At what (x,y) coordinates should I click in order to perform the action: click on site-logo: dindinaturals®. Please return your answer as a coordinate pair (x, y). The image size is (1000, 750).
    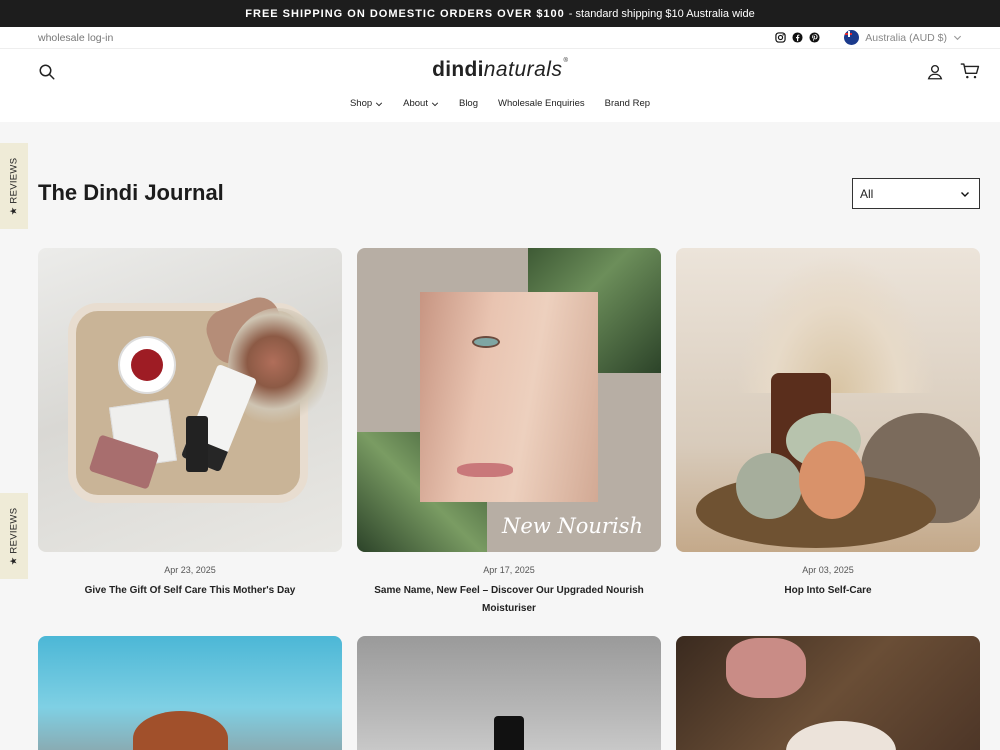
    Looking at the image, I should click on (500, 70).